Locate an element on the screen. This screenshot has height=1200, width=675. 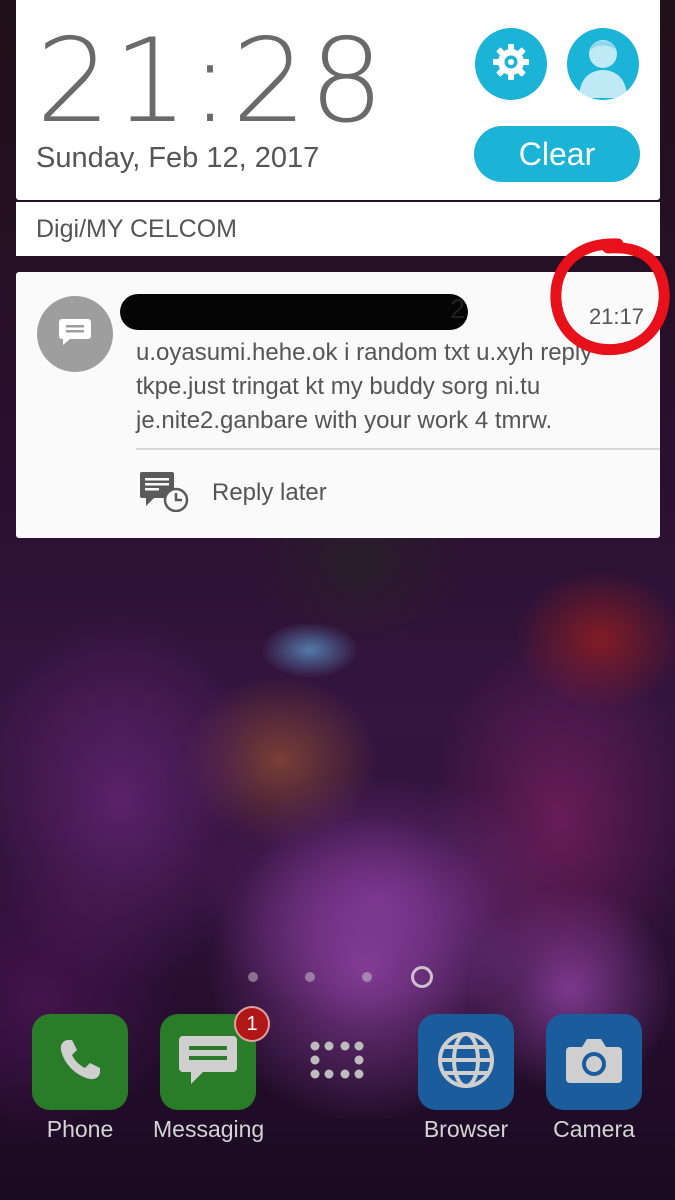
profile-button is located at coordinates (603, 64).